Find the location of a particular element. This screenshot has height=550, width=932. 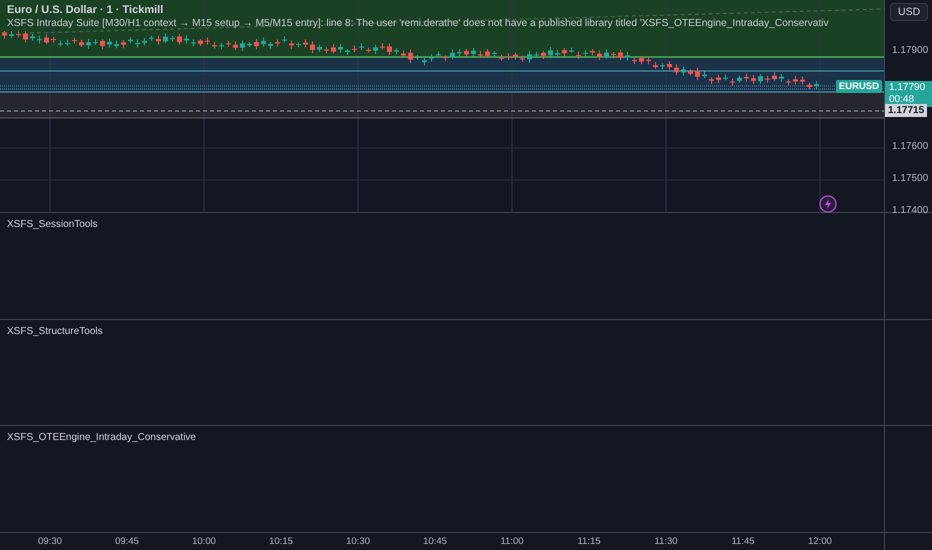

time-tick-label: 09:45 is located at coordinates (127, 541).